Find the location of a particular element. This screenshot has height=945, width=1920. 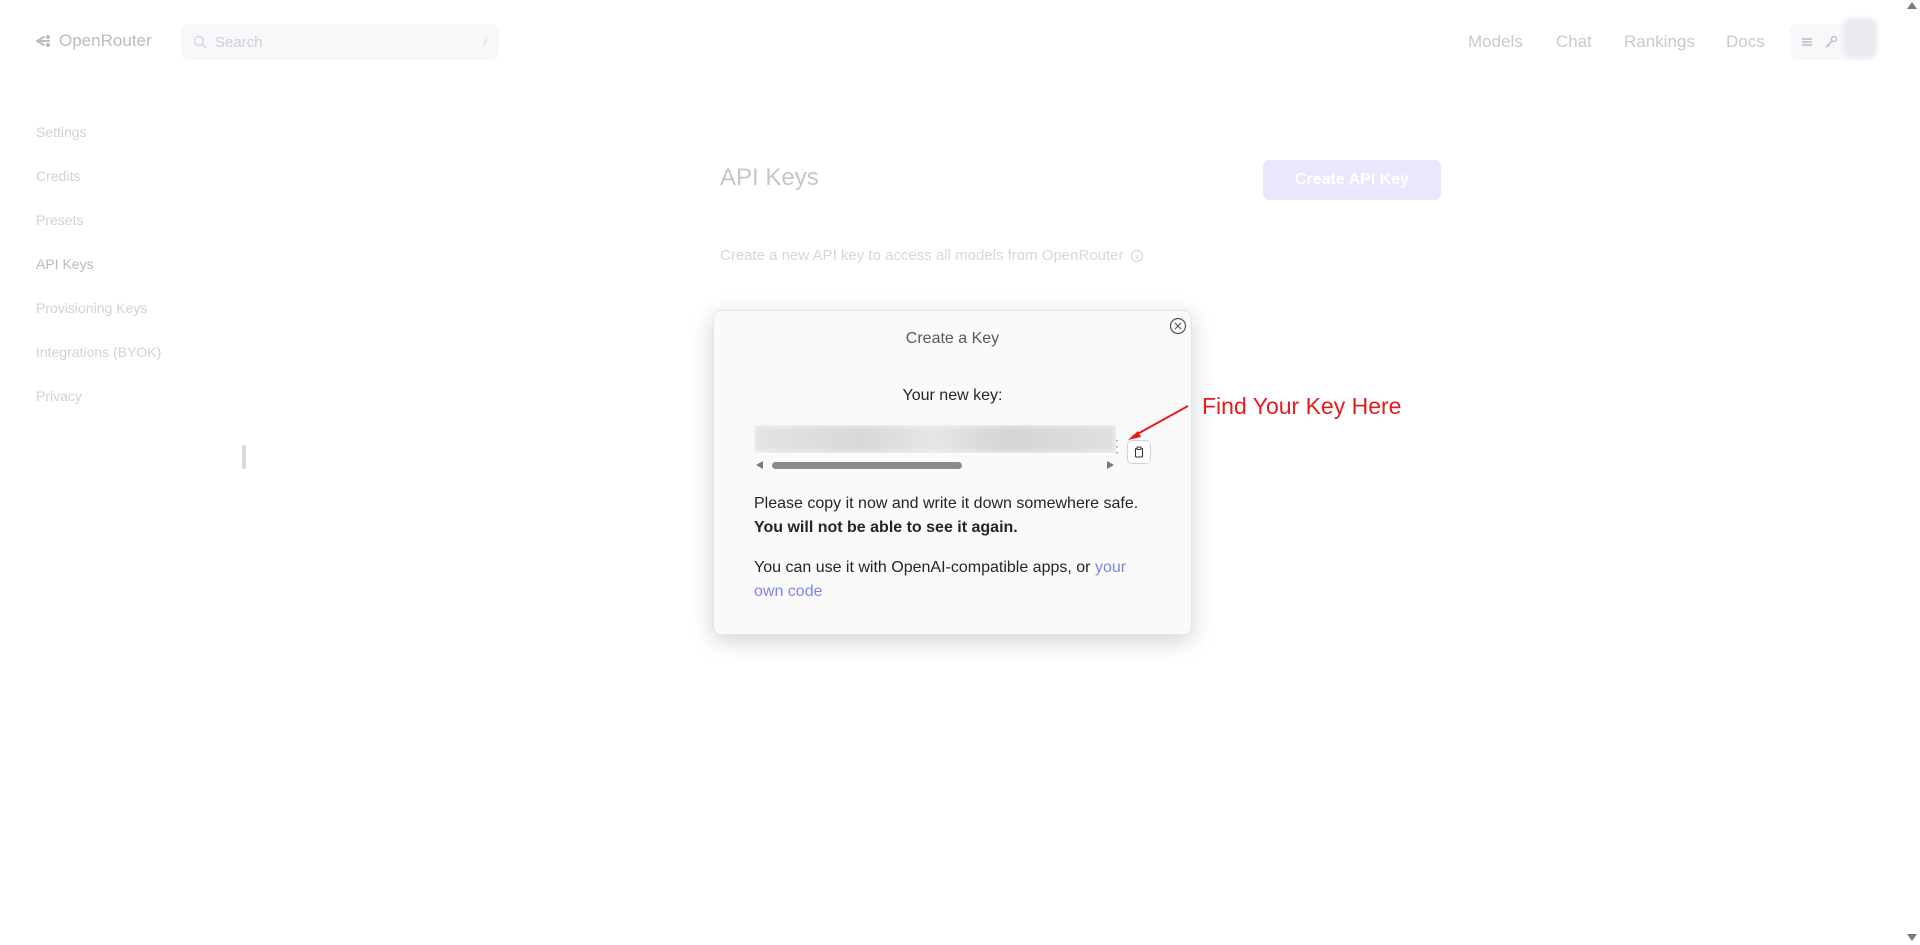

sidebar-item-provisioning-keys: Provisioning Keys is located at coordinates (91, 308).